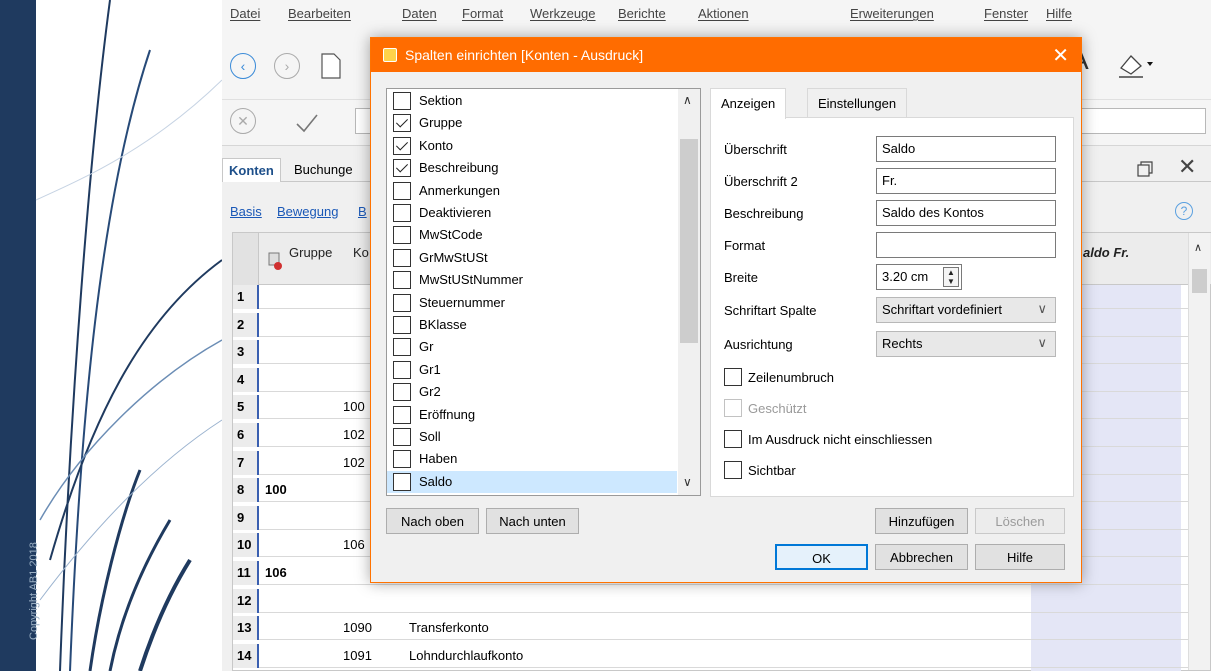  Describe the element at coordinates (1135, 65) in the screenshot. I see `fill-color-icon` at that location.